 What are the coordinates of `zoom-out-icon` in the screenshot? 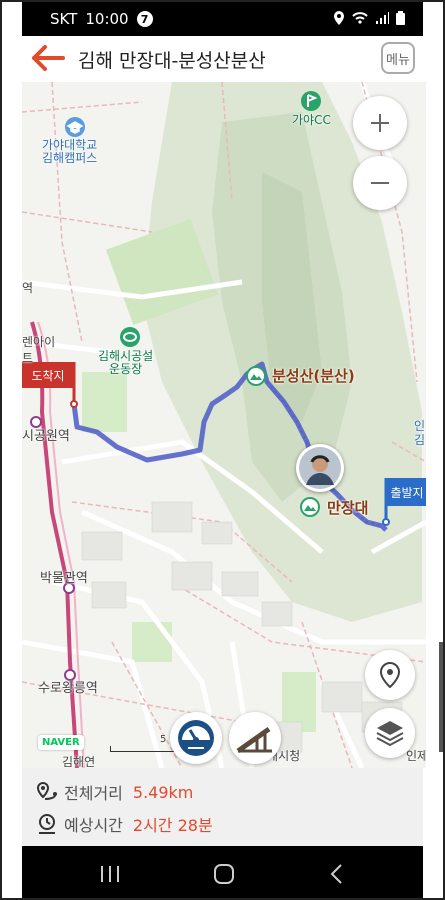 It's located at (380, 183).